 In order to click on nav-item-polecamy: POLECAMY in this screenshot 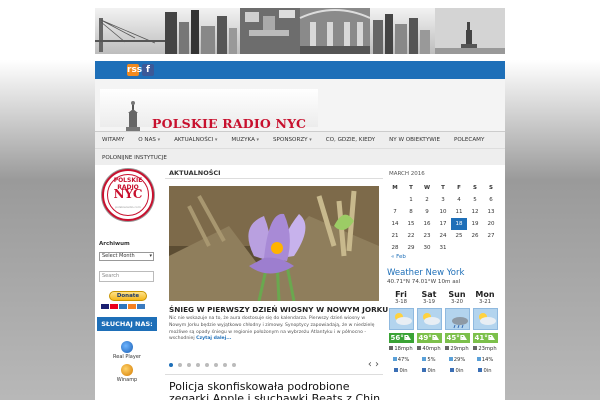, I will do `click(469, 140)`.